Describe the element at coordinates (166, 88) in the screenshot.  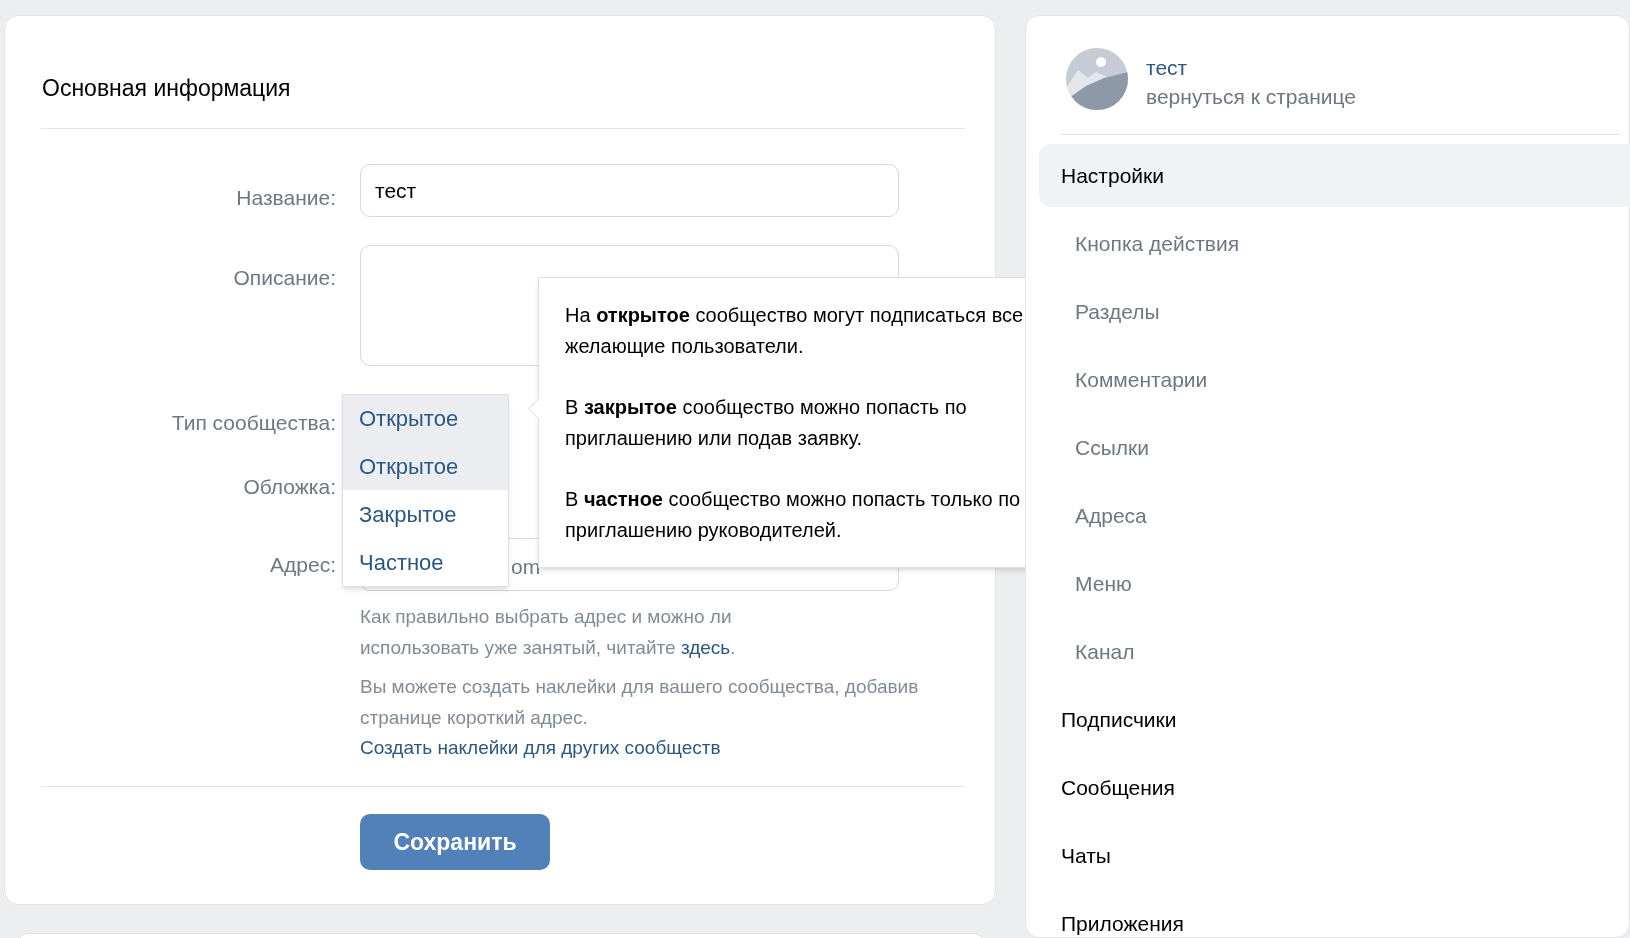
I see `section-title: Основная информация` at that location.